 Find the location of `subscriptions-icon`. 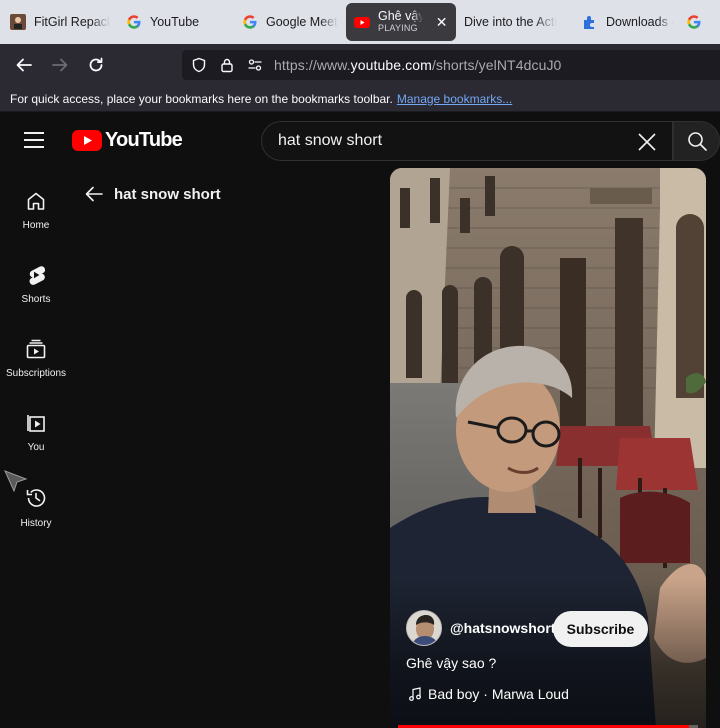

subscriptions-icon is located at coordinates (36, 349).